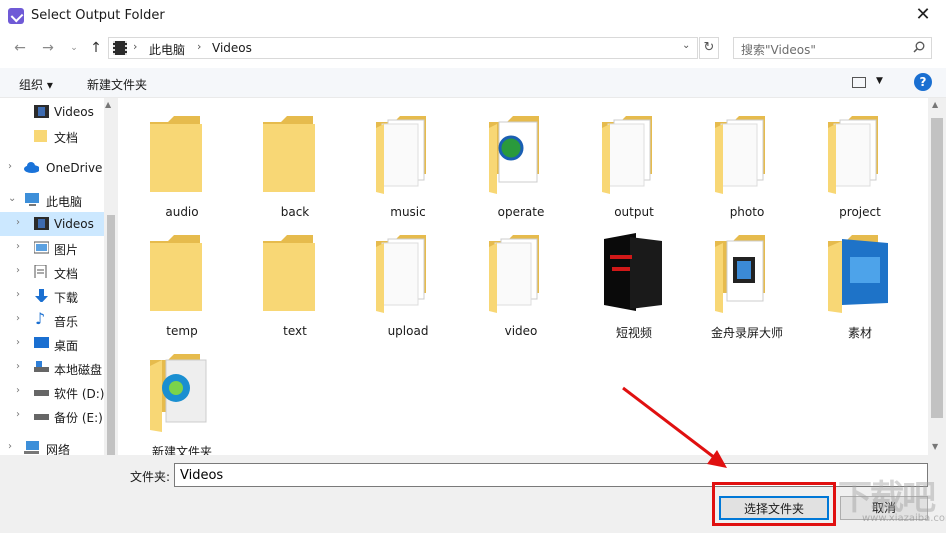 The width and height of the screenshot is (946, 533). I want to click on view-dropdown-icon: ▼, so click(879, 81).